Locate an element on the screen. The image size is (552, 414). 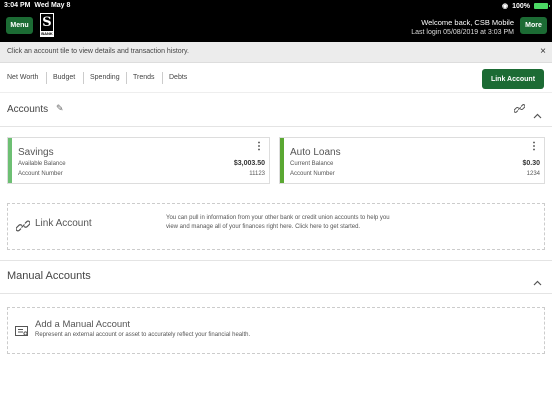
battery-percent: 100% is located at coordinates (521, 6).